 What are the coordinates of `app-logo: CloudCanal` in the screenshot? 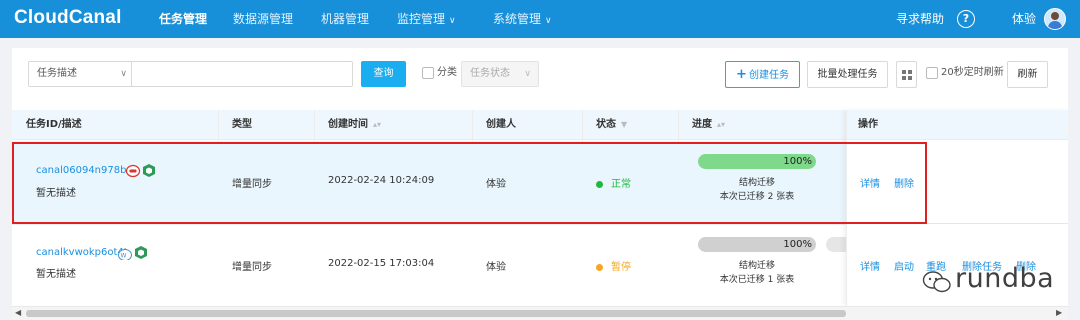 It's located at (68, 18).